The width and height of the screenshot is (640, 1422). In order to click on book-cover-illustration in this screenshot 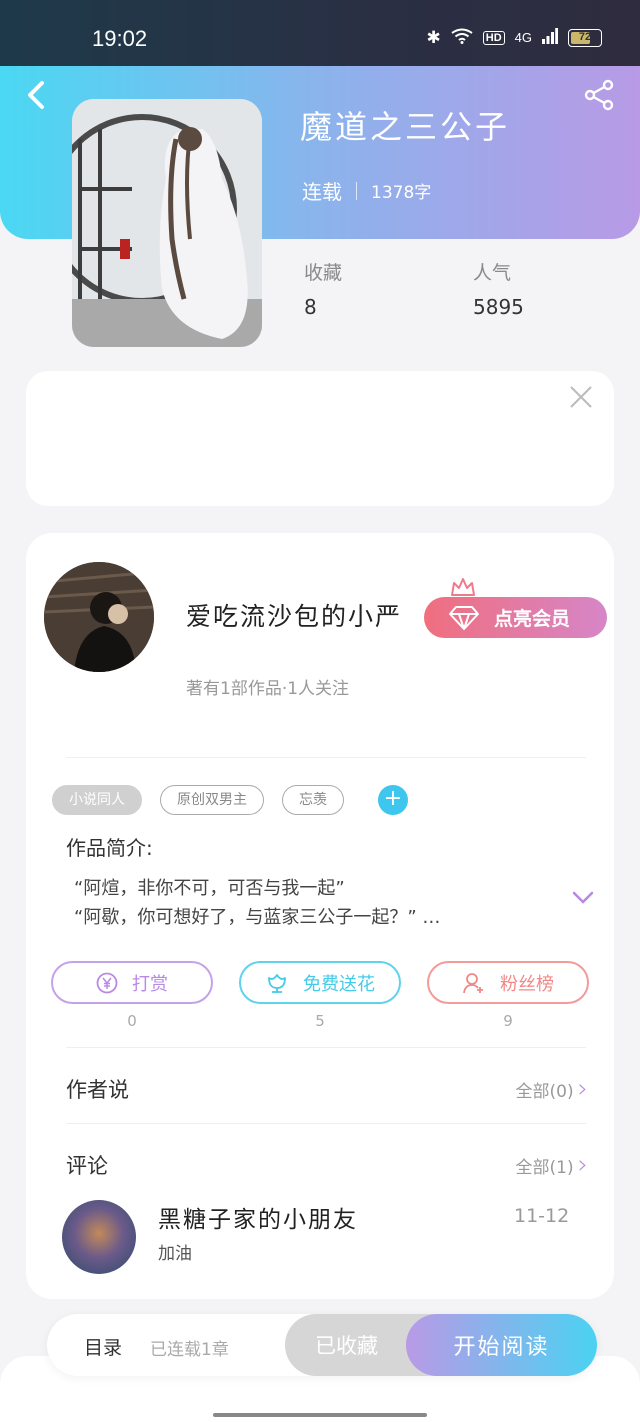, I will do `click(167, 223)`.